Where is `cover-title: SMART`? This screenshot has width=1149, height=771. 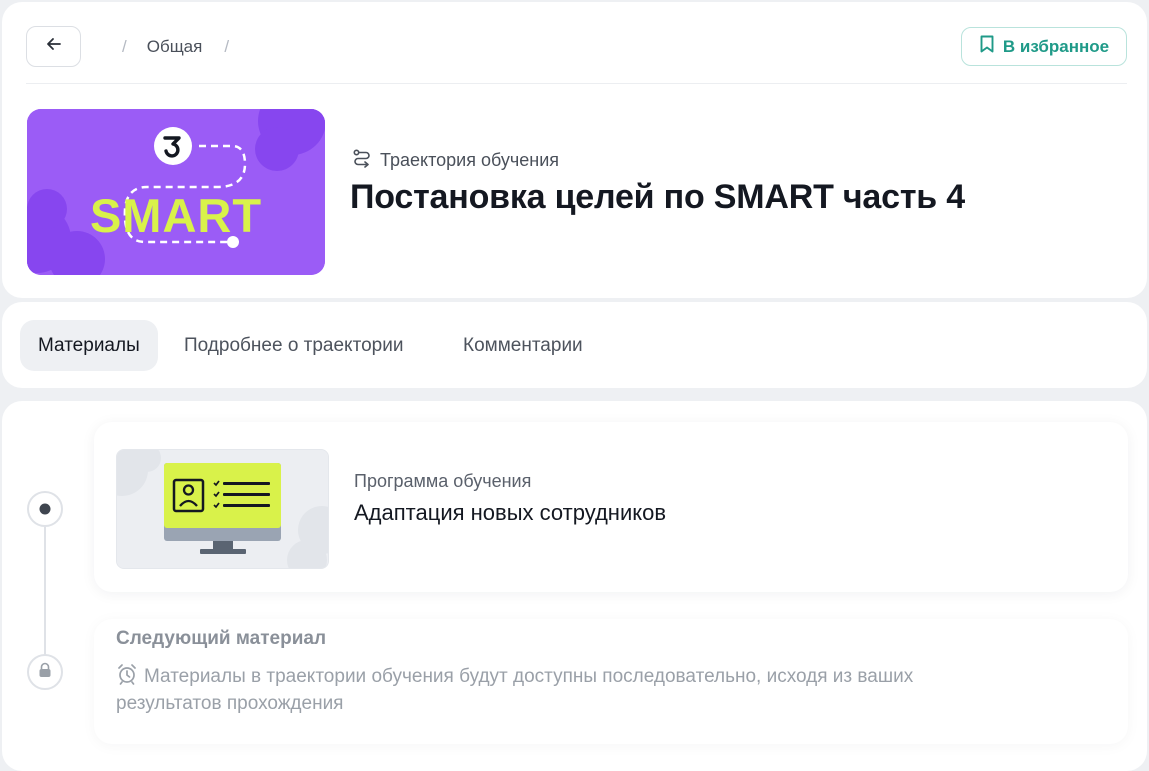
cover-title: SMART is located at coordinates (176, 215).